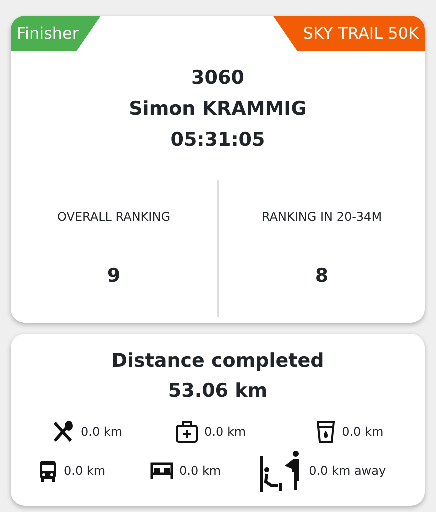  What do you see at coordinates (218, 140) in the screenshot?
I see `finish-time: 05:31:05` at bounding box center [218, 140].